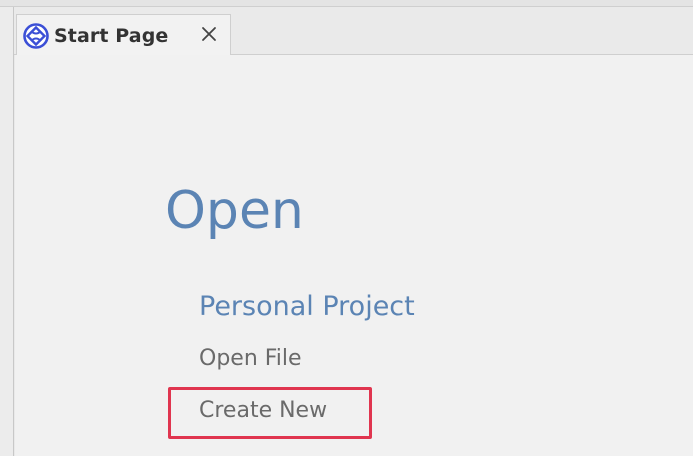 The image size is (693, 456). What do you see at coordinates (36, 36) in the screenshot?
I see `start-page-logo-icon` at bounding box center [36, 36].